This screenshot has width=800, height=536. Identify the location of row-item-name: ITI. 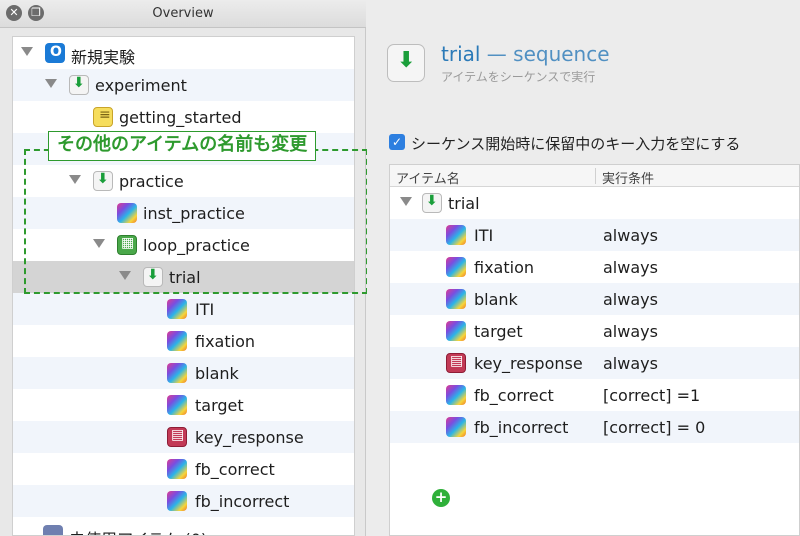
(484, 235).